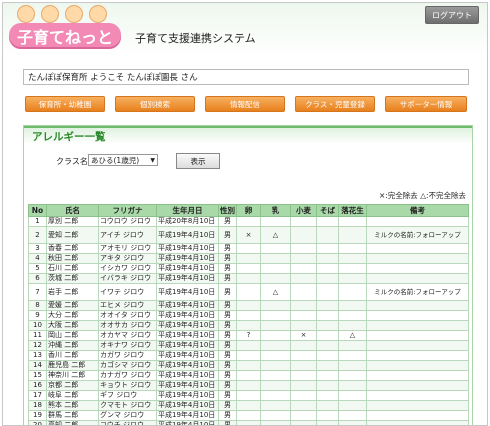  I want to click on logout-button: ログアウト, so click(452, 15).